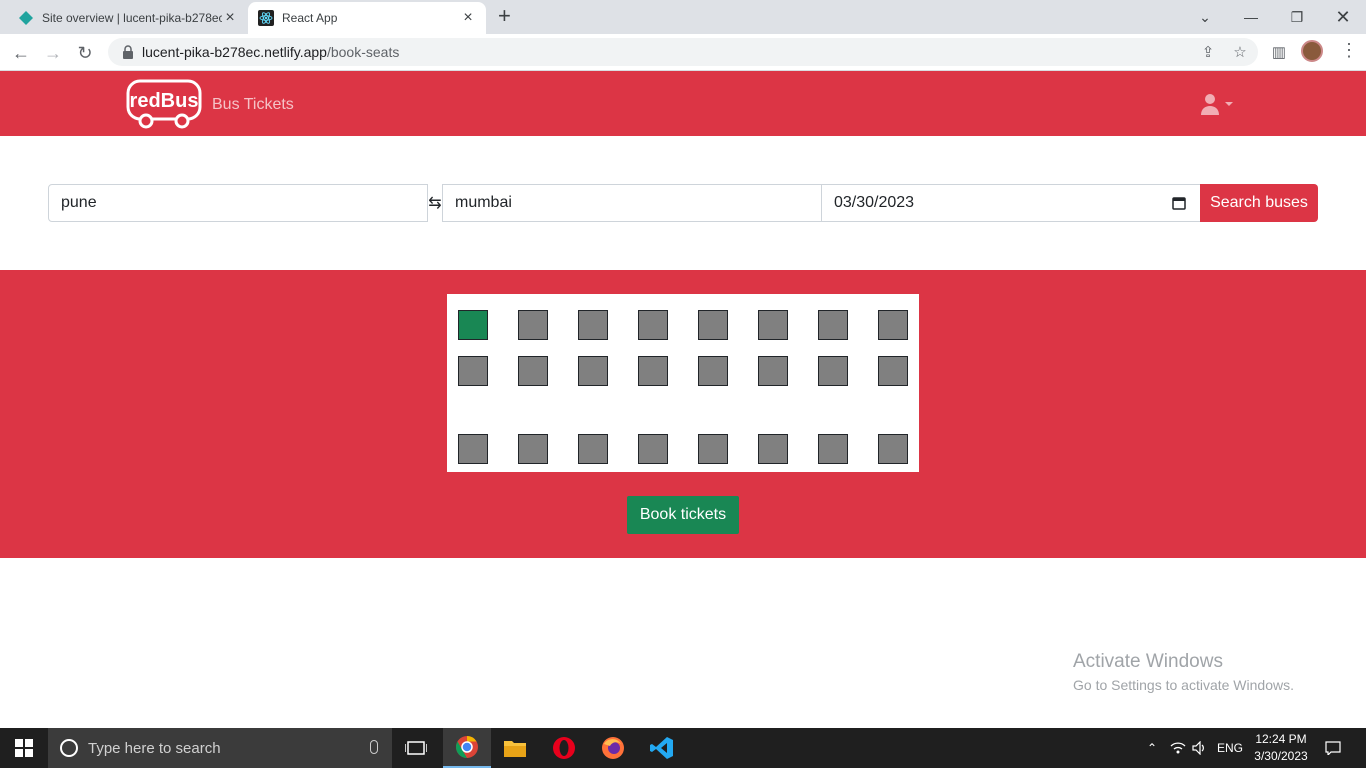 The height and width of the screenshot is (768, 1366). I want to click on firefox-icon, so click(613, 748).